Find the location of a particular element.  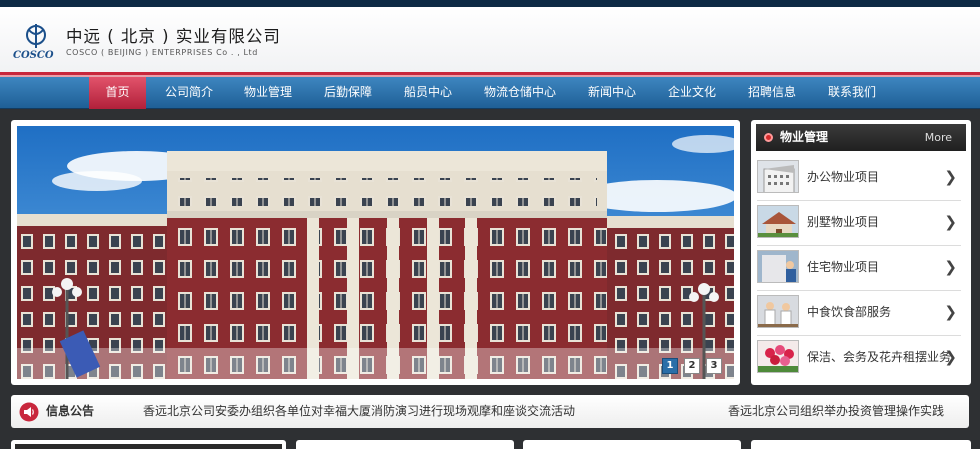

office-building-thumb-icon is located at coordinates (778, 176).